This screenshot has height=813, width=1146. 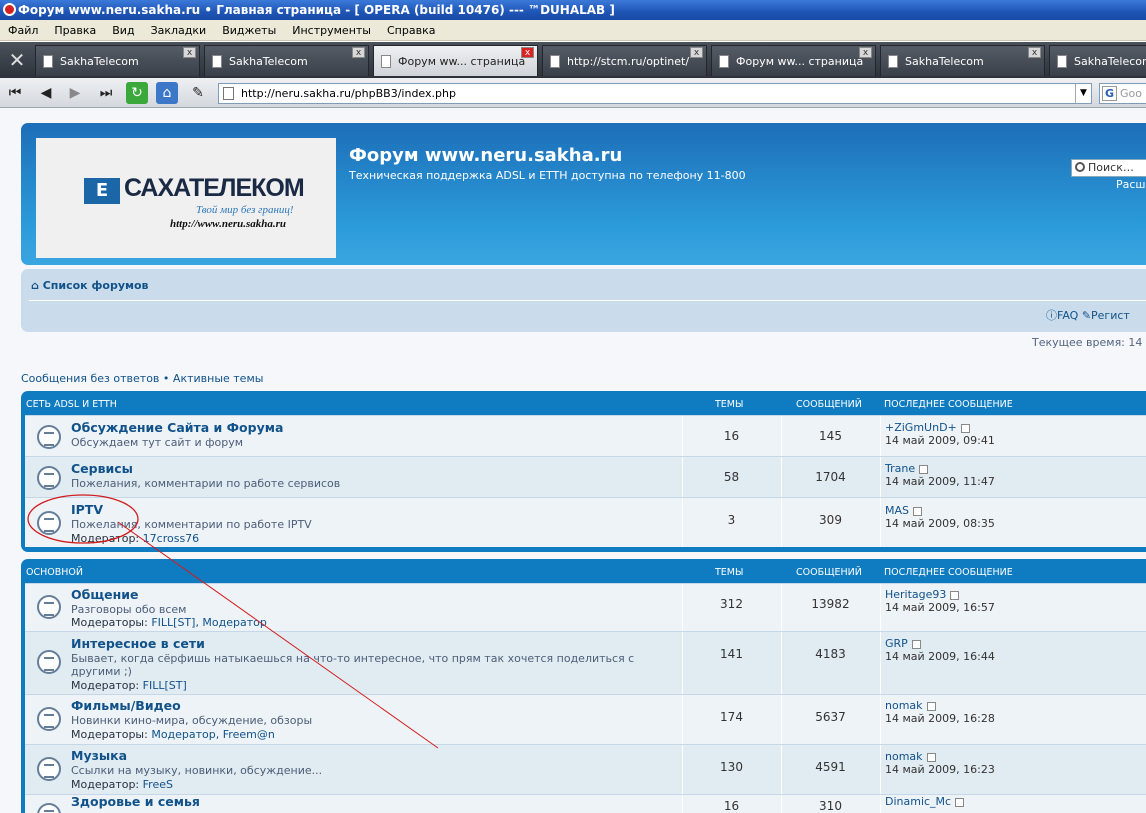 What do you see at coordinates (123, 30) in the screenshot?
I see `menu-view: Вид` at bounding box center [123, 30].